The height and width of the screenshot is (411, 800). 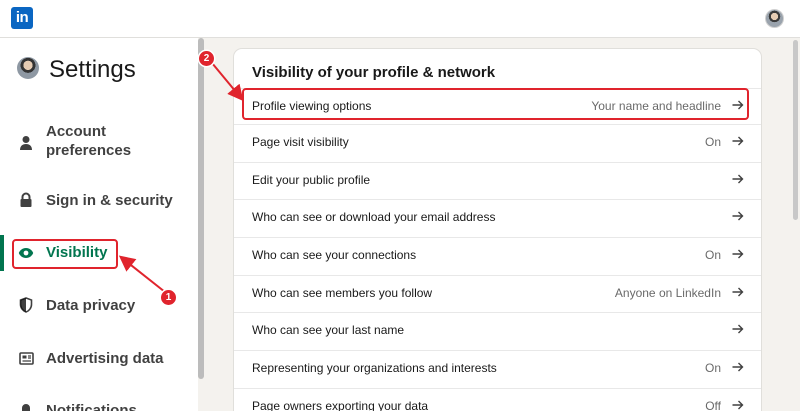 I want to click on settings-row-page-owners-exporting: Page owners exporting your data Off, so click(x=497, y=399).